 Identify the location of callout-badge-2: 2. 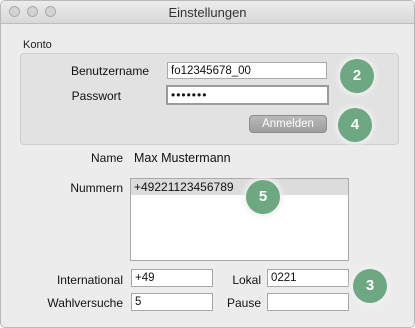
(357, 76).